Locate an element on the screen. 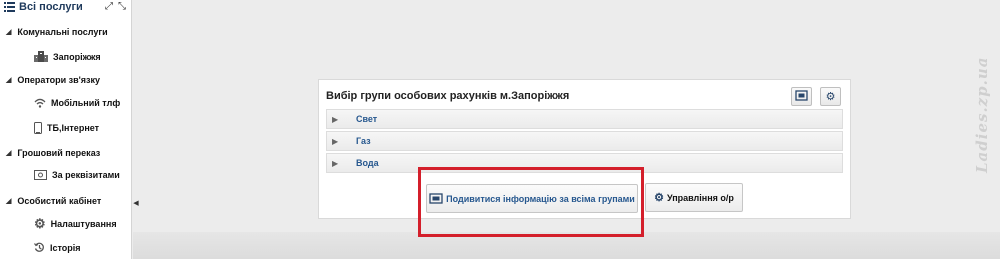 This screenshot has width=1000, height=259. manage-accounts-button: ⚙ Управління о/р is located at coordinates (694, 197).